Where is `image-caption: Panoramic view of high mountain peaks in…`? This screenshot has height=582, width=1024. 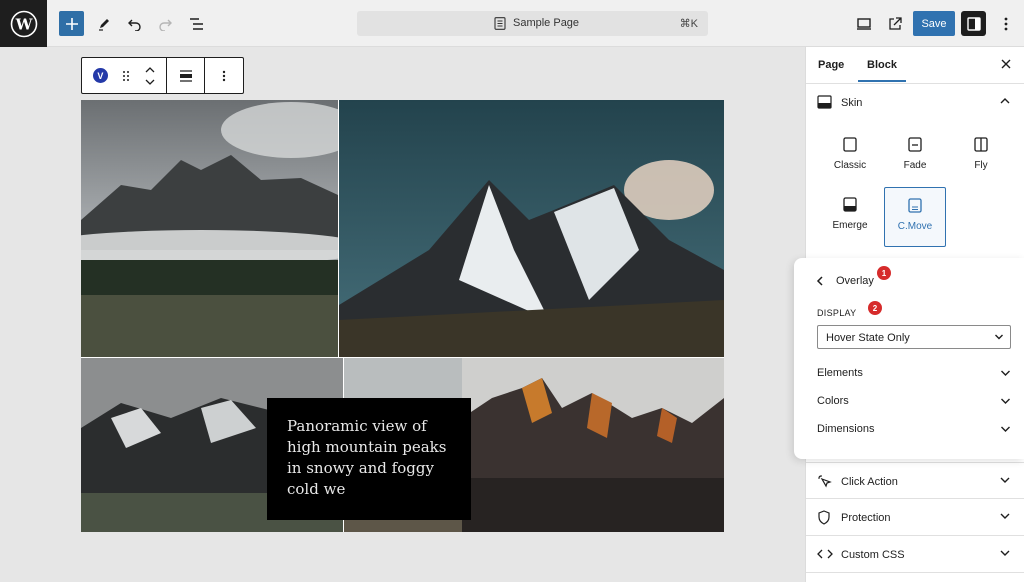 image-caption: Panoramic view of high mountain peaks in… is located at coordinates (367, 457).